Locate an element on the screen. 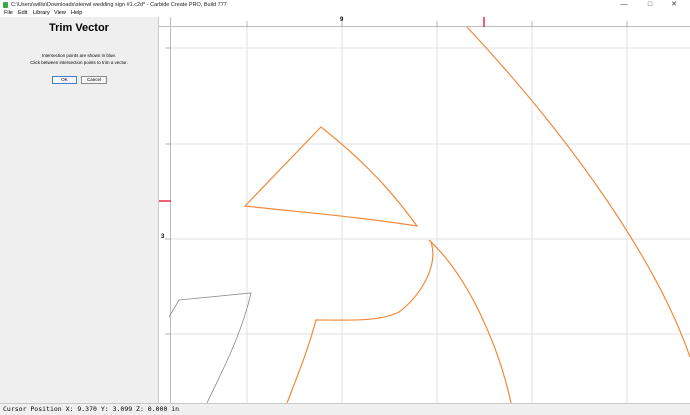 The height and width of the screenshot is (415, 690). menu-library: Library is located at coordinates (41, 13).